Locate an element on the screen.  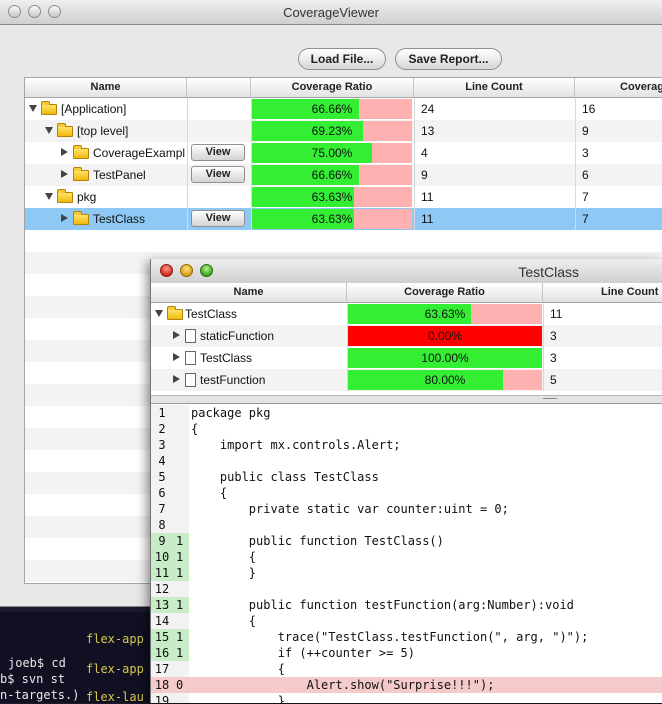
line-count: 13 is located at coordinates (428, 131).